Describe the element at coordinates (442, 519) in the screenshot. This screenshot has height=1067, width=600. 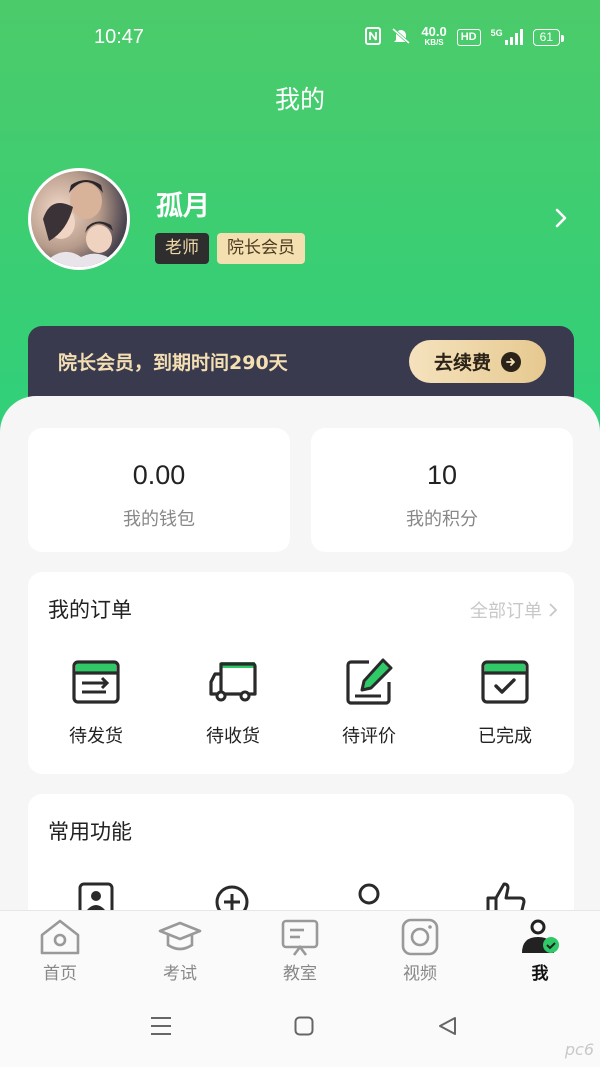
I see `points-label: 我的积分` at that location.